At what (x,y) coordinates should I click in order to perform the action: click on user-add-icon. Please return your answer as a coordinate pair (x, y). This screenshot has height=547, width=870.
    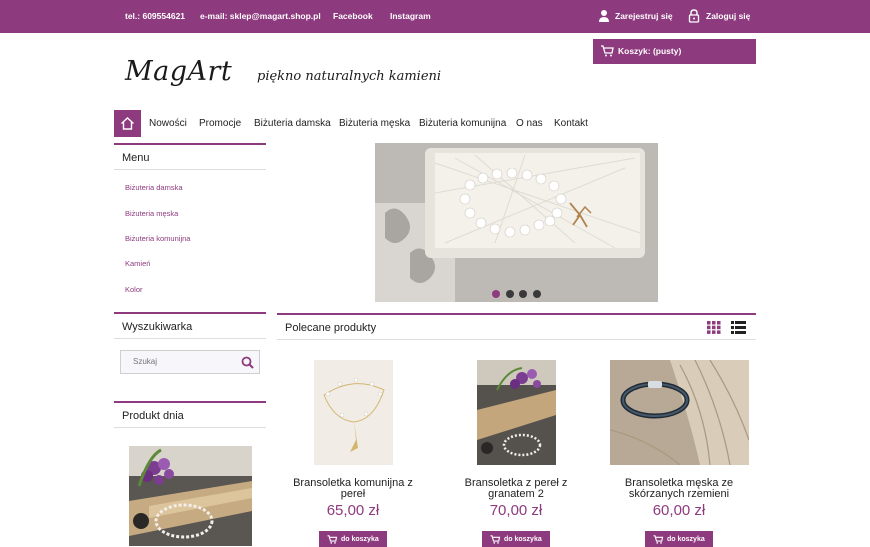
    Looking at the image, I should click on (604, 16).